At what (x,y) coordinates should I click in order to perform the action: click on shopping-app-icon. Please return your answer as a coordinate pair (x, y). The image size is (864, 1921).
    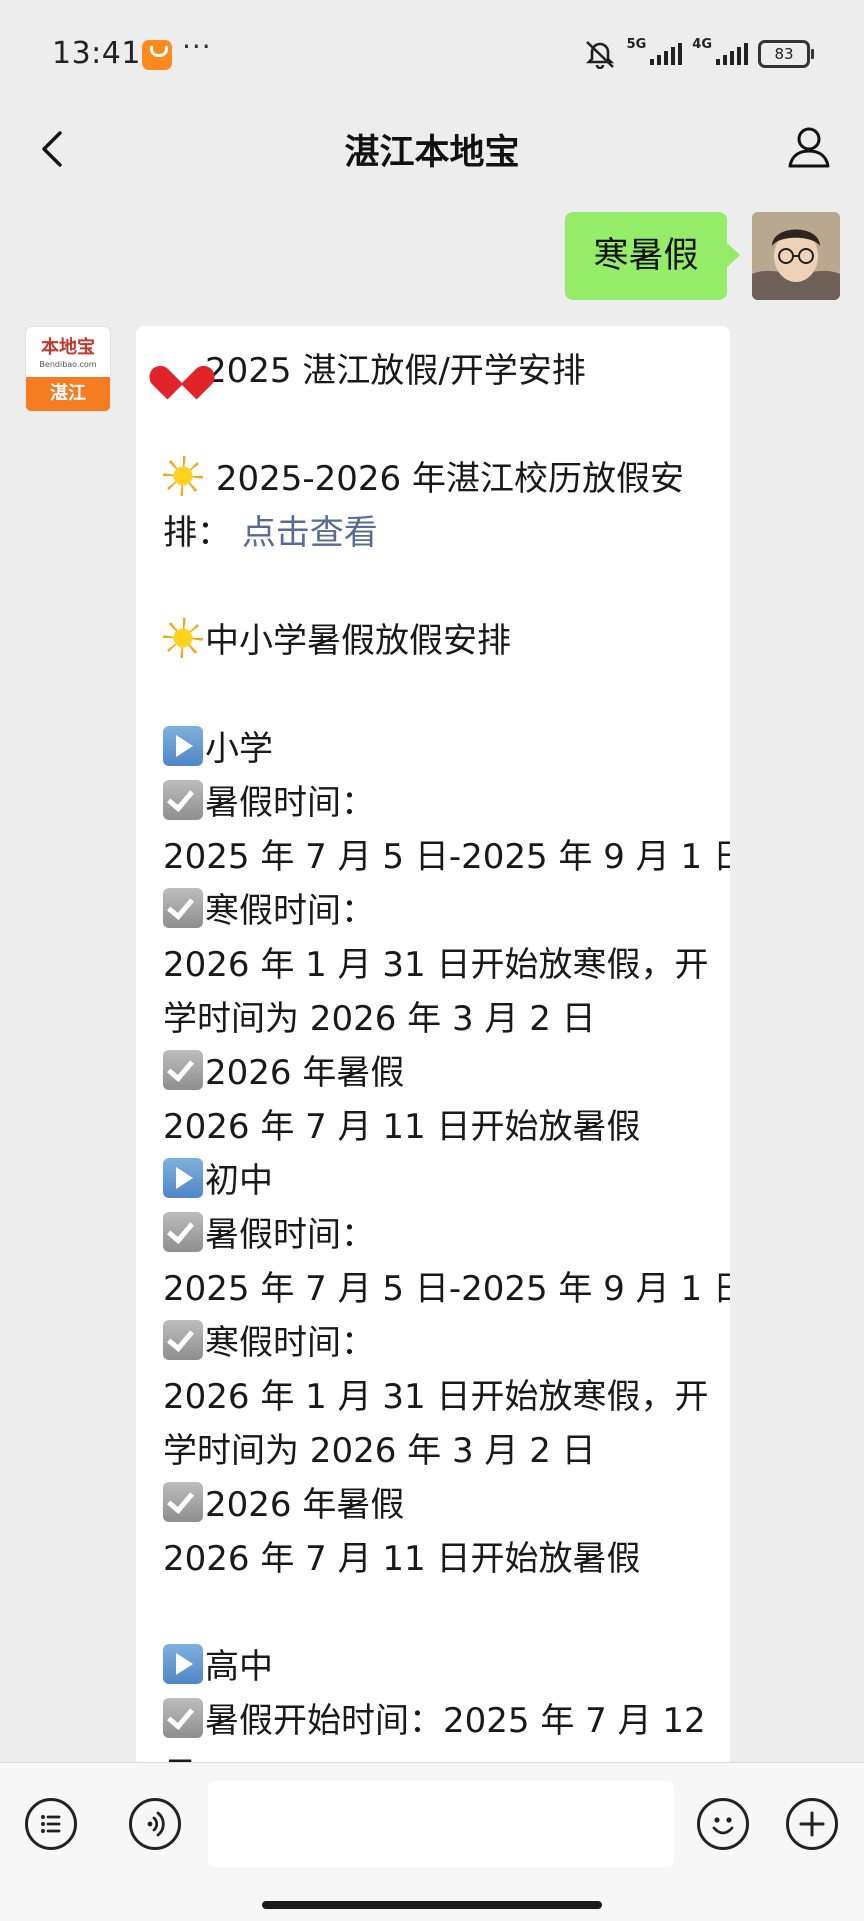
    Looking at the image, I should click on (157, 55).